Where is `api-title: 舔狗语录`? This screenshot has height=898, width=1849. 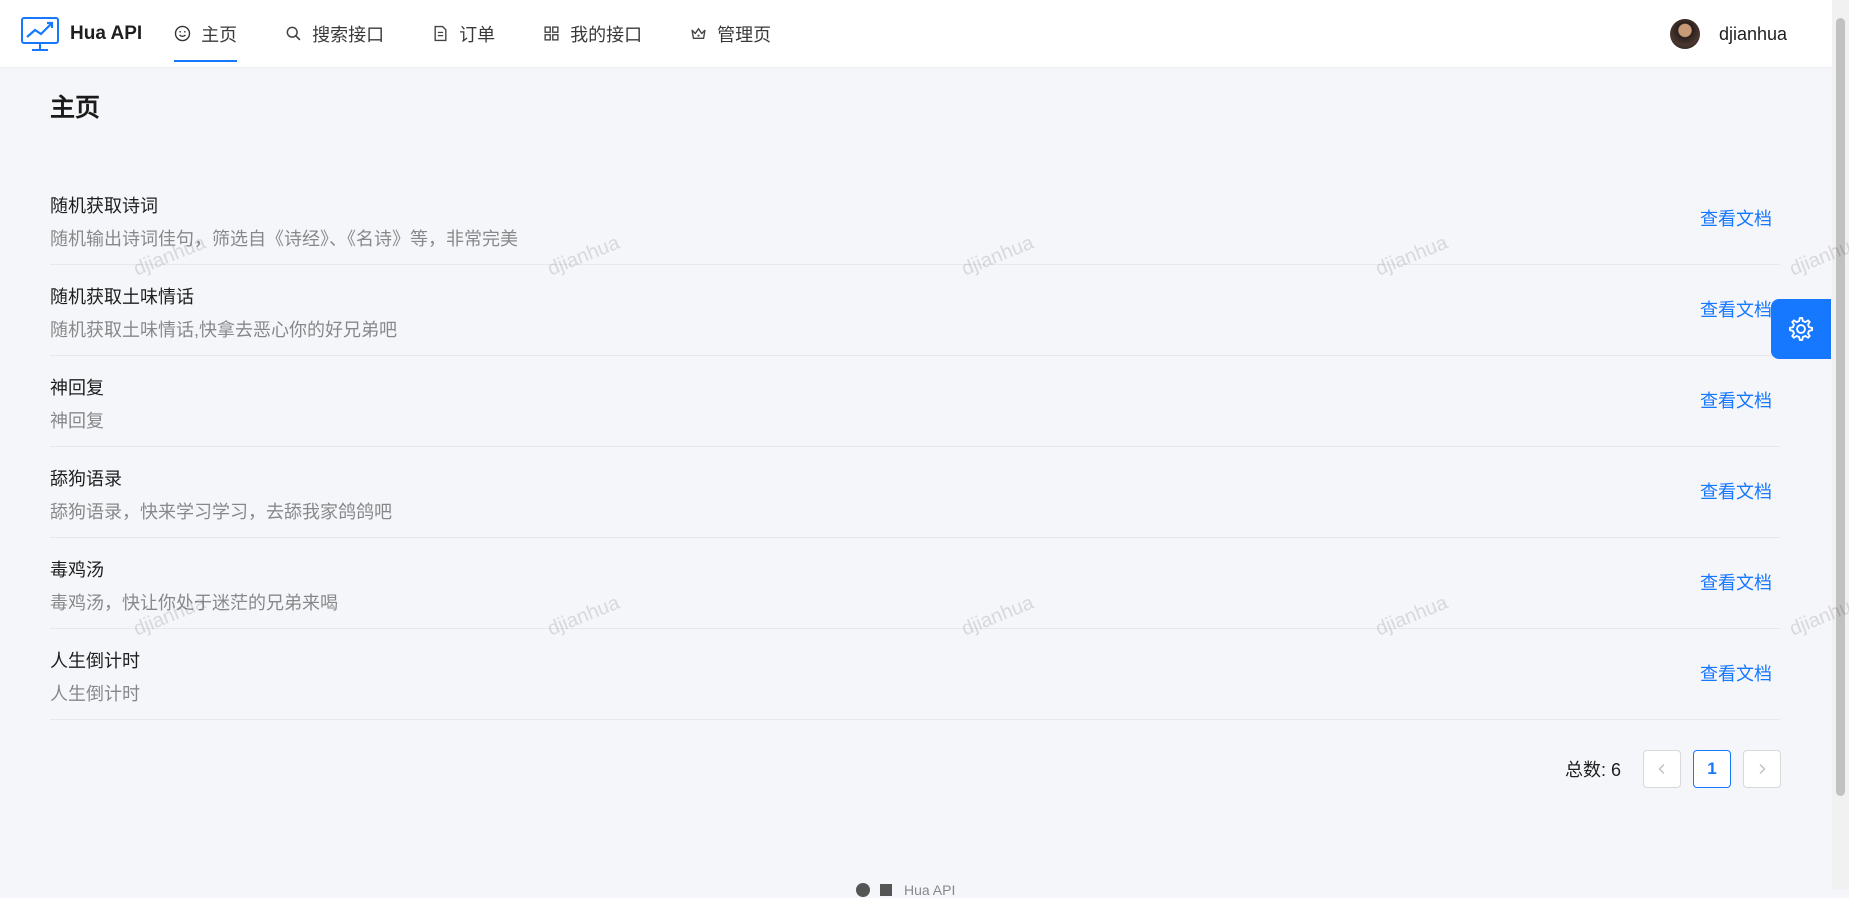 api-title: 舔狗语录 is located at coordinates (86, 479).